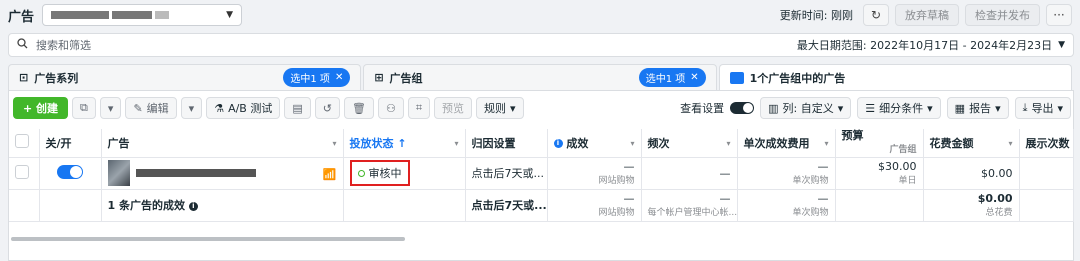 The height and width of the screenshot is (261, 1080). Describe the element at coordinates (895, 77) in the screenshot. I see `tab-ads: 1个广告组中的广告` at that location.